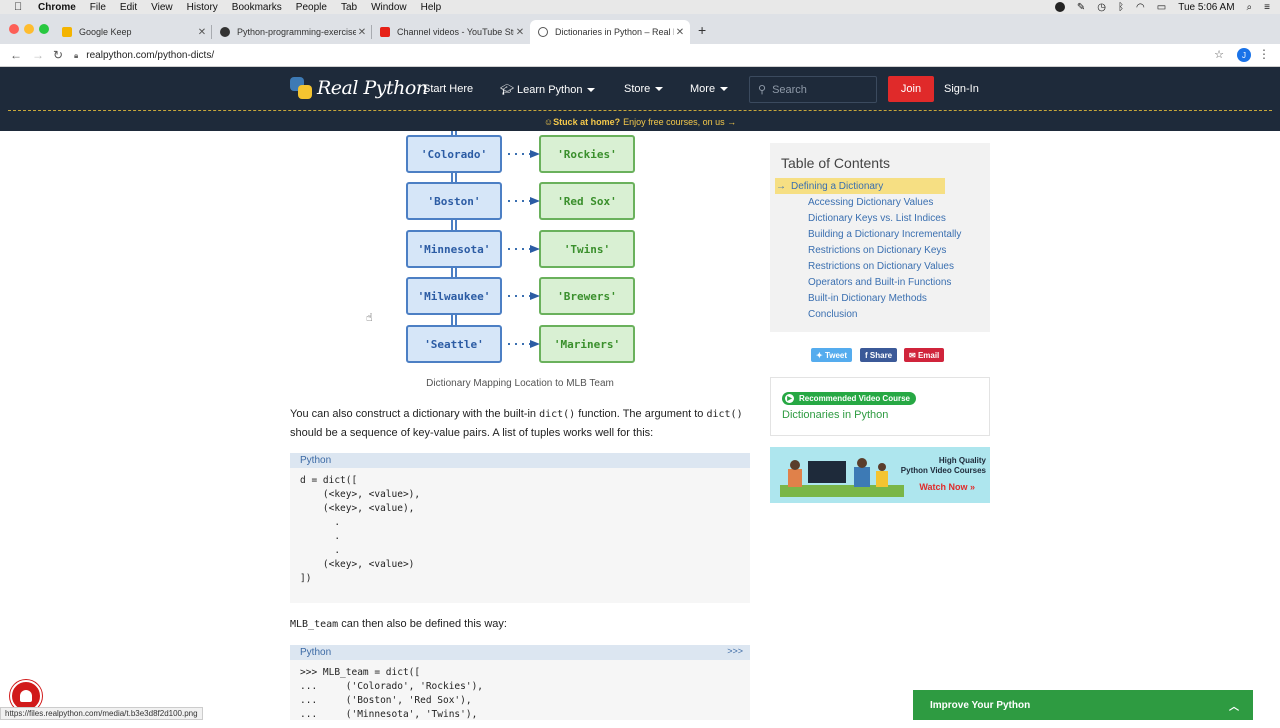 Image resolution: width=1280 pixels, height=728 pixels. What do you see at coordinates (349, 7) in the screenshot?
I see `menu-tab: Tab` at bounding box center [349, 7].